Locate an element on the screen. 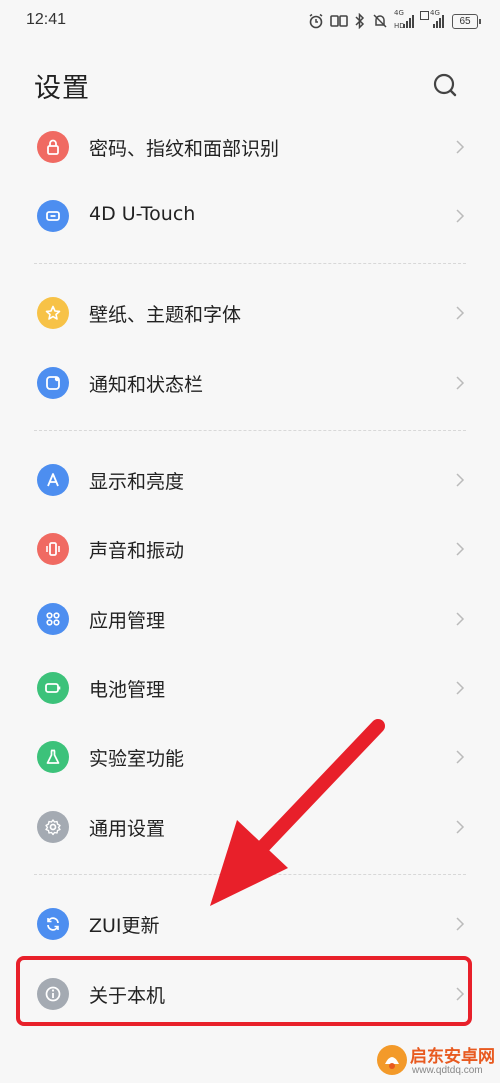 The height and width of the screenshot is (1083, 500). sim-icon is located at coordinates (424, 15).